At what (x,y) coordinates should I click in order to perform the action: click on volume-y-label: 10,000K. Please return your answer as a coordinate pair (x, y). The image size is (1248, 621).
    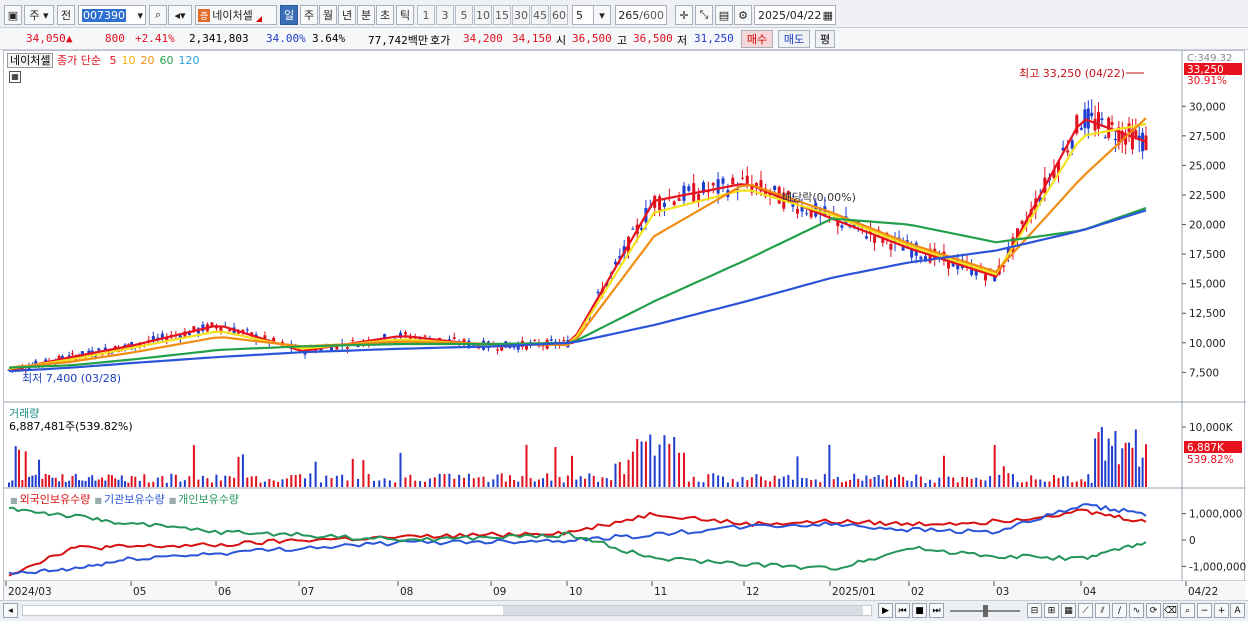
    Looking at the image, I should click on (1211, 428).